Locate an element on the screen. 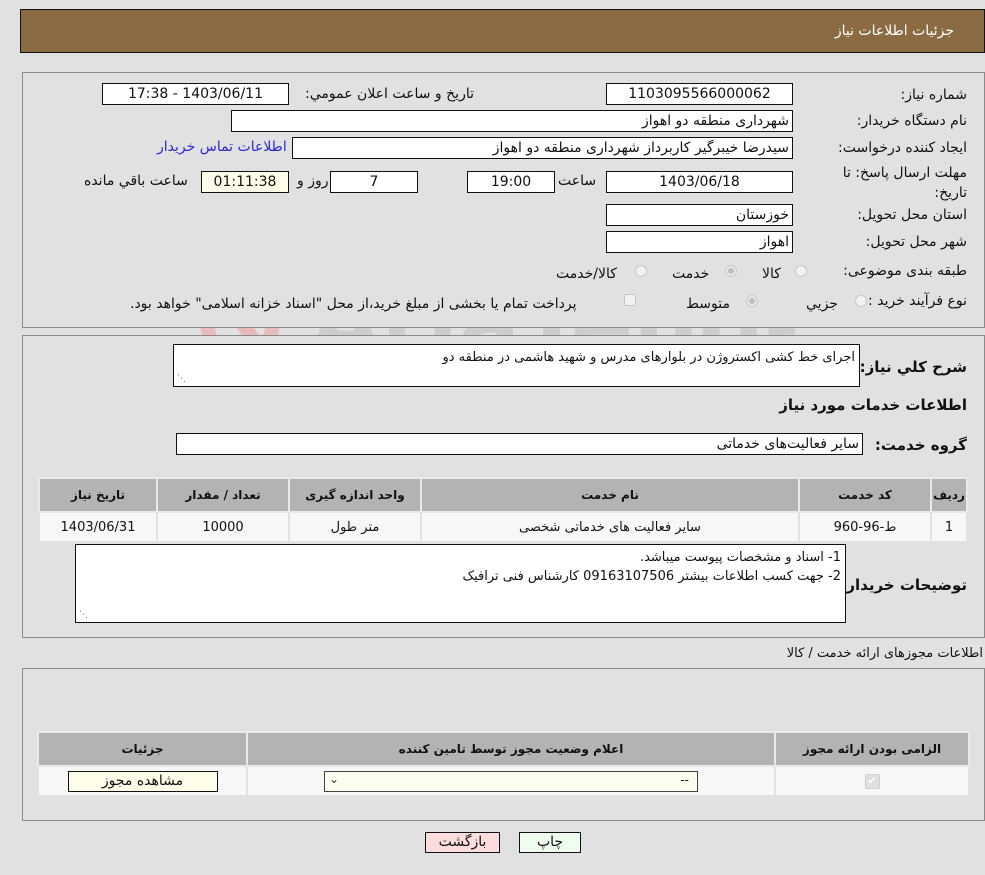  deadline-time-field: 19:00 is located at coordinates (511, 182).